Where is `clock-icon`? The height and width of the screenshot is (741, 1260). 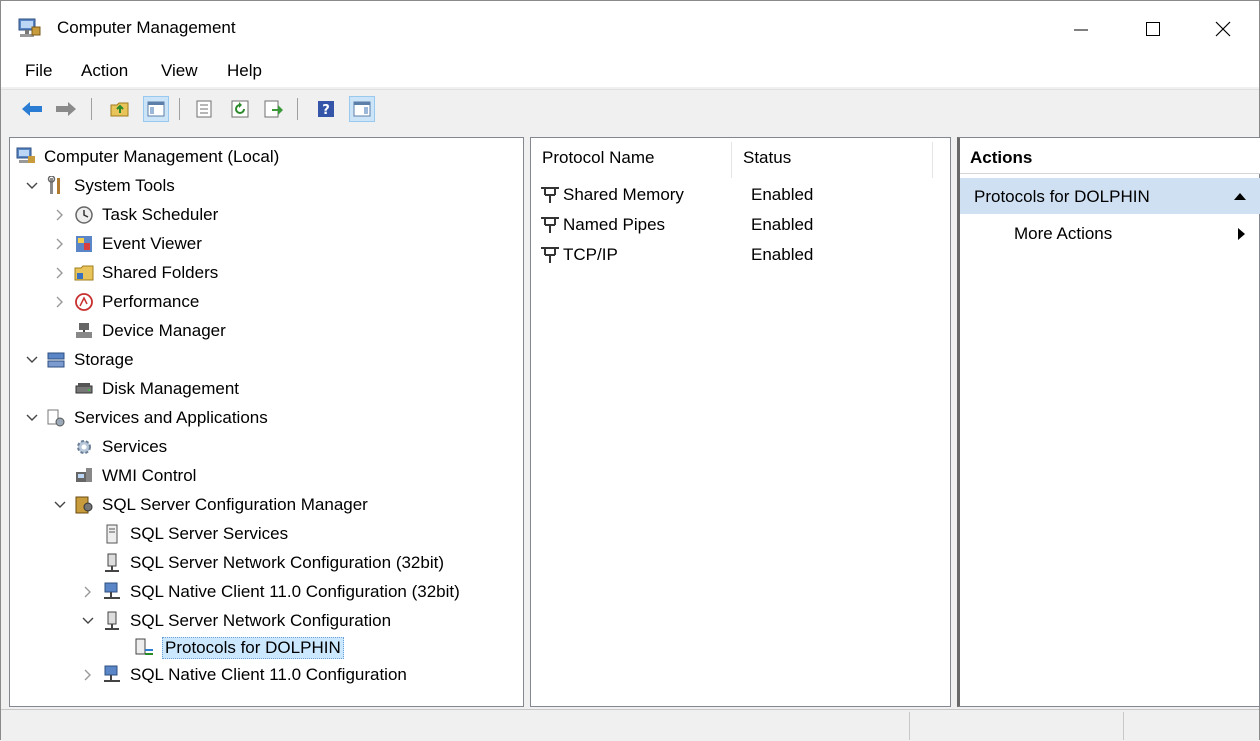 clock-icon is located at coordinates (84, 215).